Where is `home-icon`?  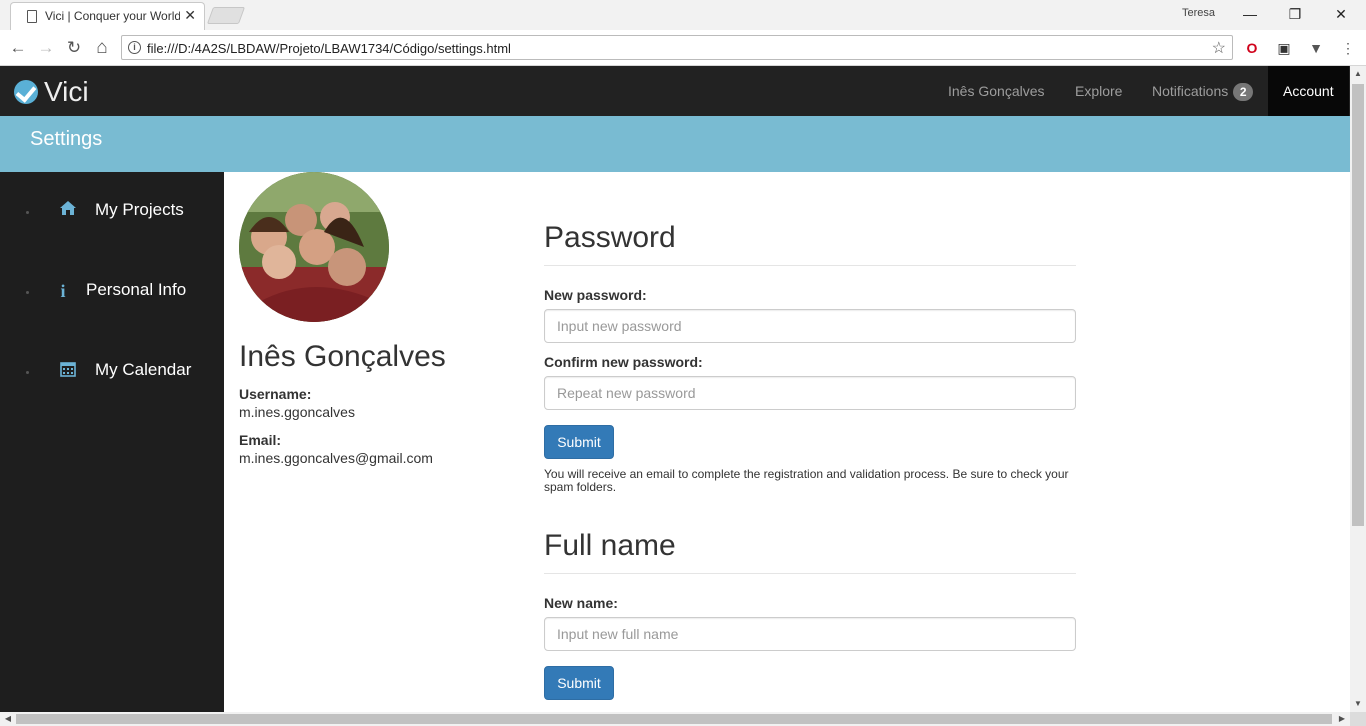 home-icon is located at coordinates (68, 211).